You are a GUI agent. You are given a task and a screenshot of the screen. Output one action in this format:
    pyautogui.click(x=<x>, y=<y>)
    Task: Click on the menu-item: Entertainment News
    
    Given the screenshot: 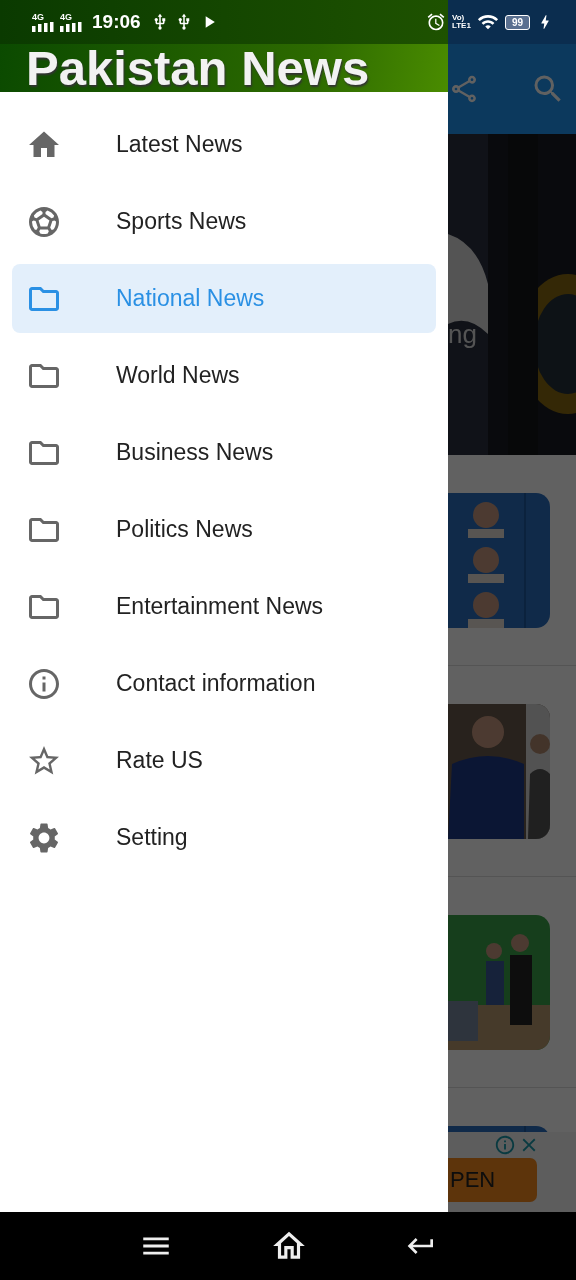 What is the action you would take?
    pyautogui.click(x=224, y=606)
    